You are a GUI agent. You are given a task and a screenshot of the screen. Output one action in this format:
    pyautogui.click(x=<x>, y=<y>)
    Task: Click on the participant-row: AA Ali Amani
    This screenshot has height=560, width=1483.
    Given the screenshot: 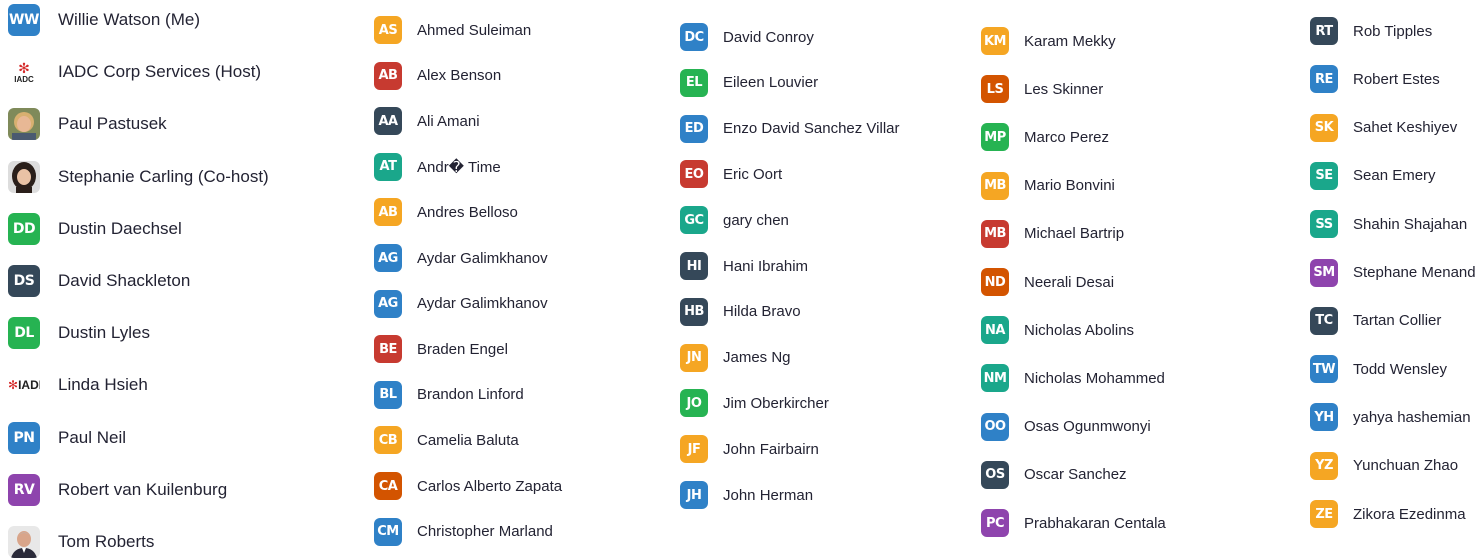 What is the action you would take?
    pyautogui.click(x=427, y=121)
    